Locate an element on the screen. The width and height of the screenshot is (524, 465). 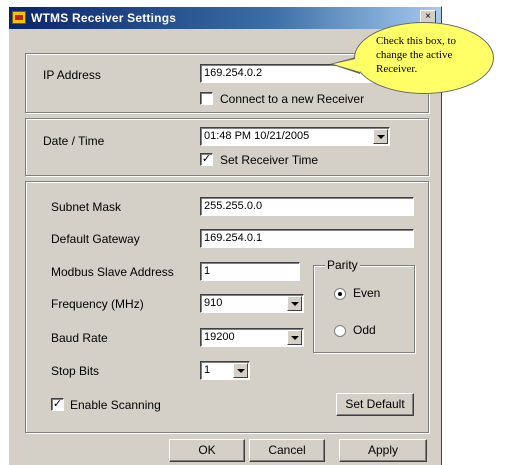
parity-even-label: Even is located at coordinates (367, 293).